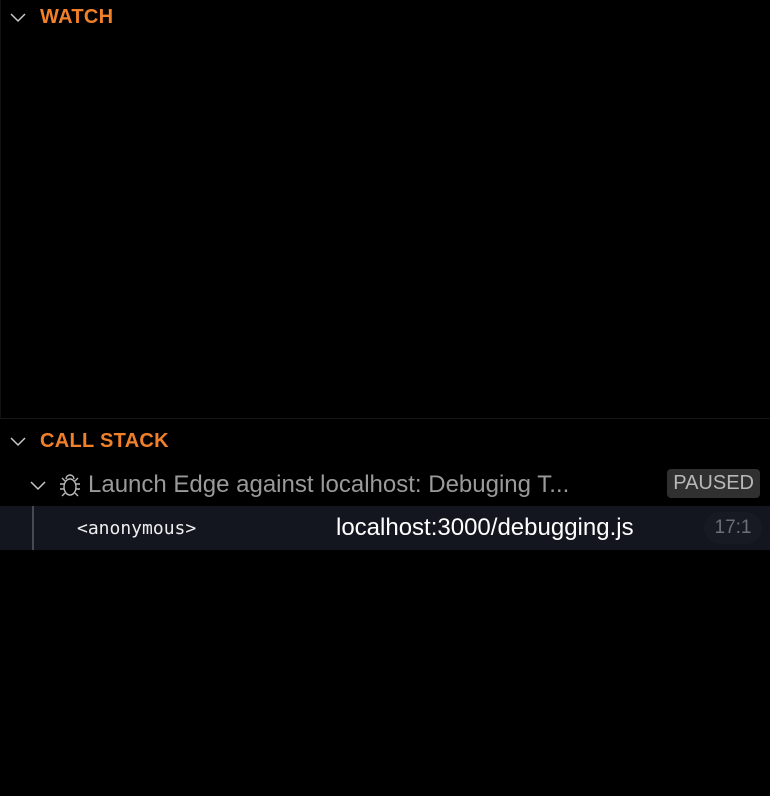 The height and width of the screenshot is (796, 770). What do you see at coordinates (385, 441) in the screenshot?
I see `call-stack-section-header: CALL STACK` at bounding box center [385, 441].